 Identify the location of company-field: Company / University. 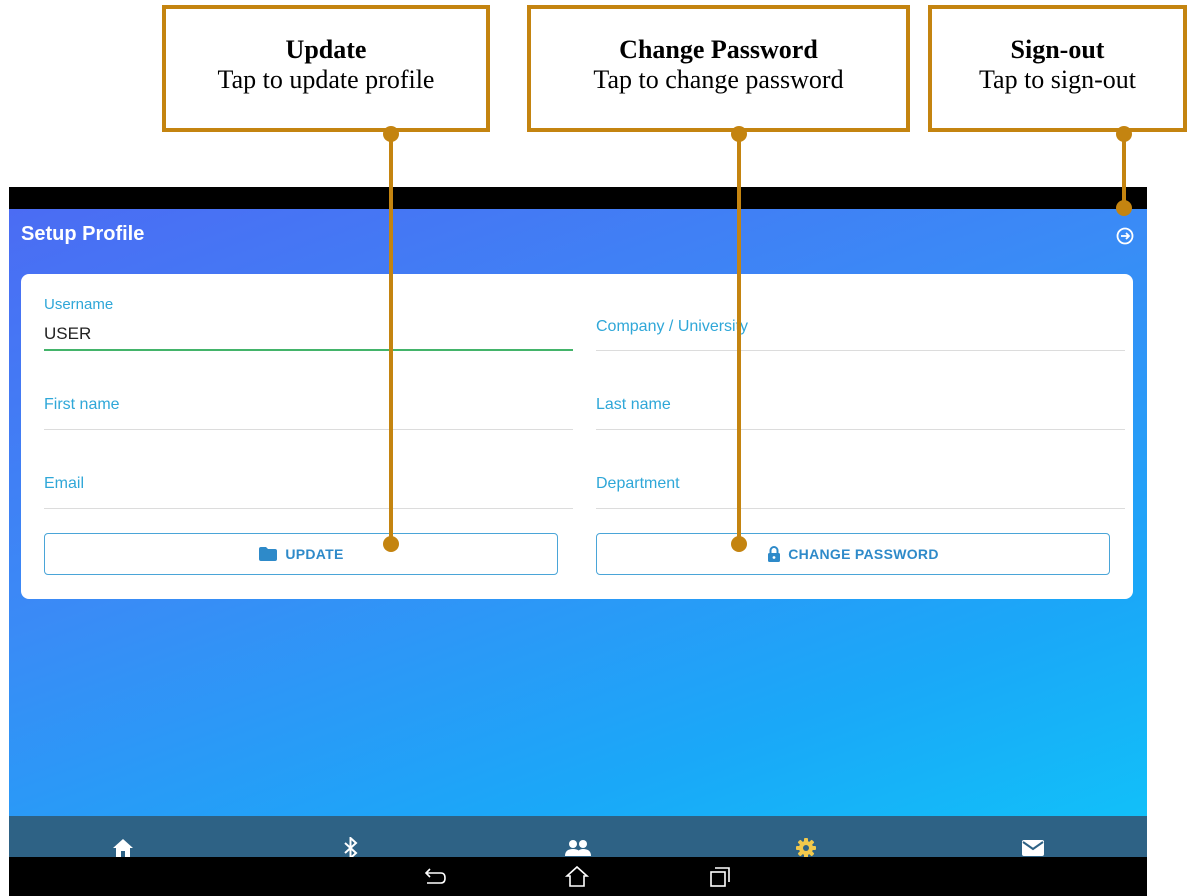
(860, 324).